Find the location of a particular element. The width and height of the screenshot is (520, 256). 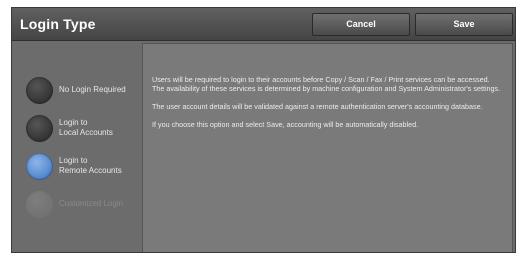

page-title: Login Type is located at coordinates (58, 24).